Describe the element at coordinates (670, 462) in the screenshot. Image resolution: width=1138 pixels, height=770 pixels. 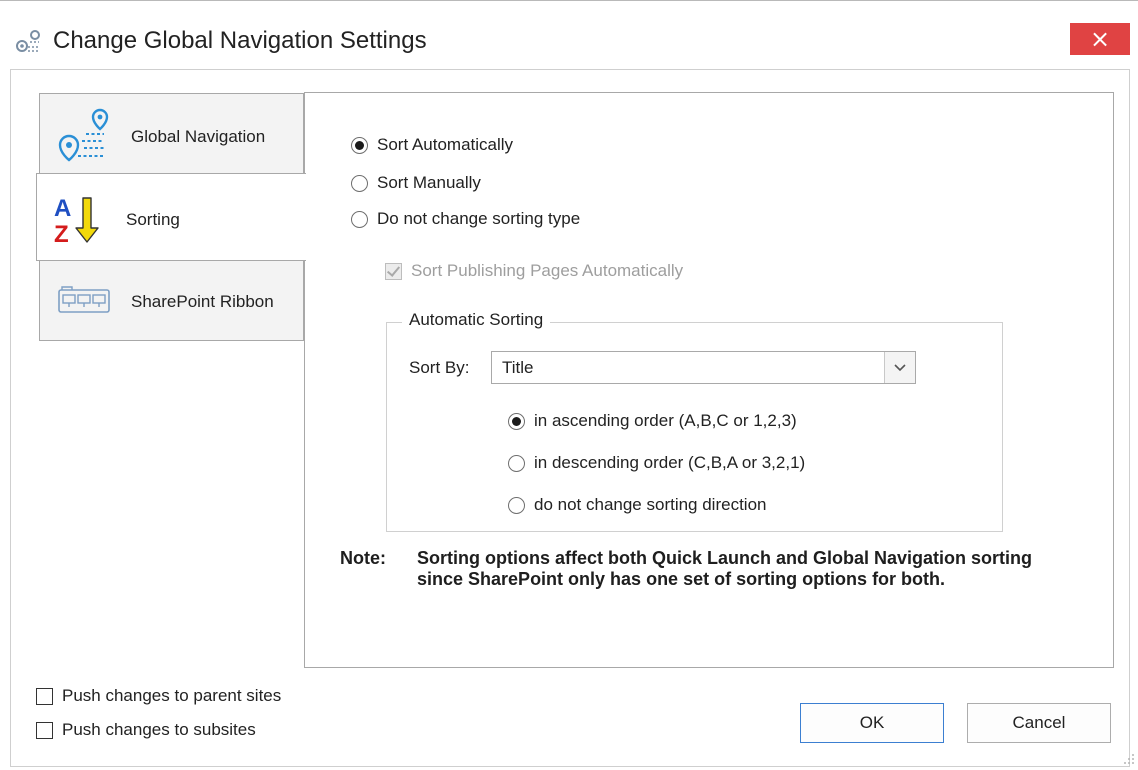
I see `radio-label: in descending order (C,B,A or 3,2,1)` at that location.